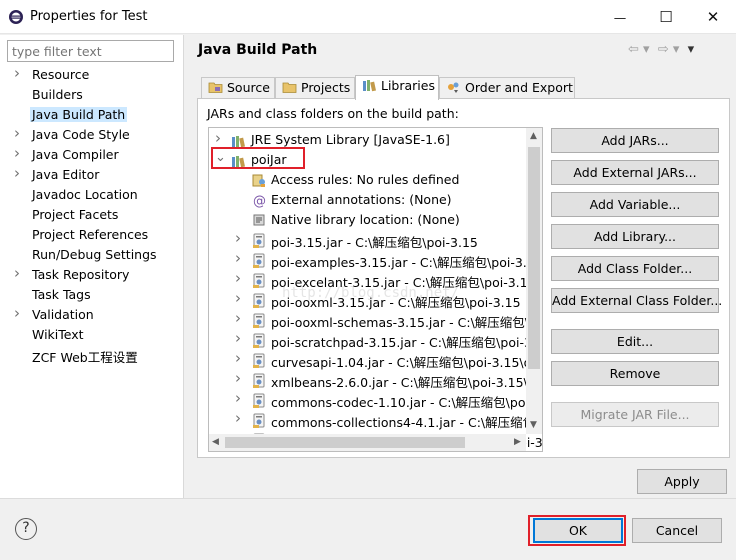  Describe the element at coordinates (669, 49) in the screenshot. I see `forward-button: ⇨ ▾` at that location.